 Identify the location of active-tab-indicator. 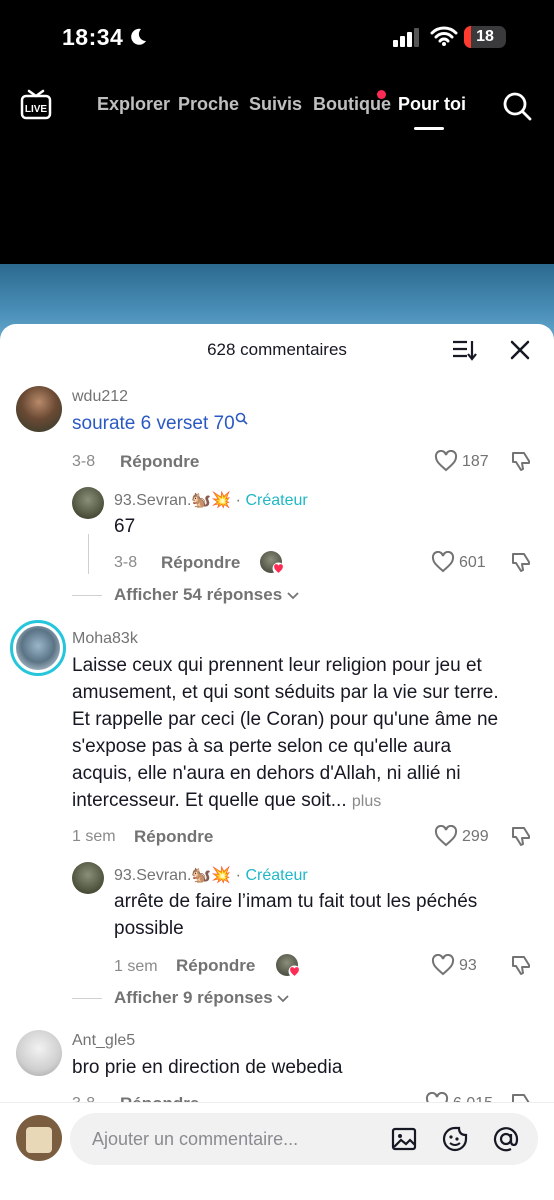
(429, 128).